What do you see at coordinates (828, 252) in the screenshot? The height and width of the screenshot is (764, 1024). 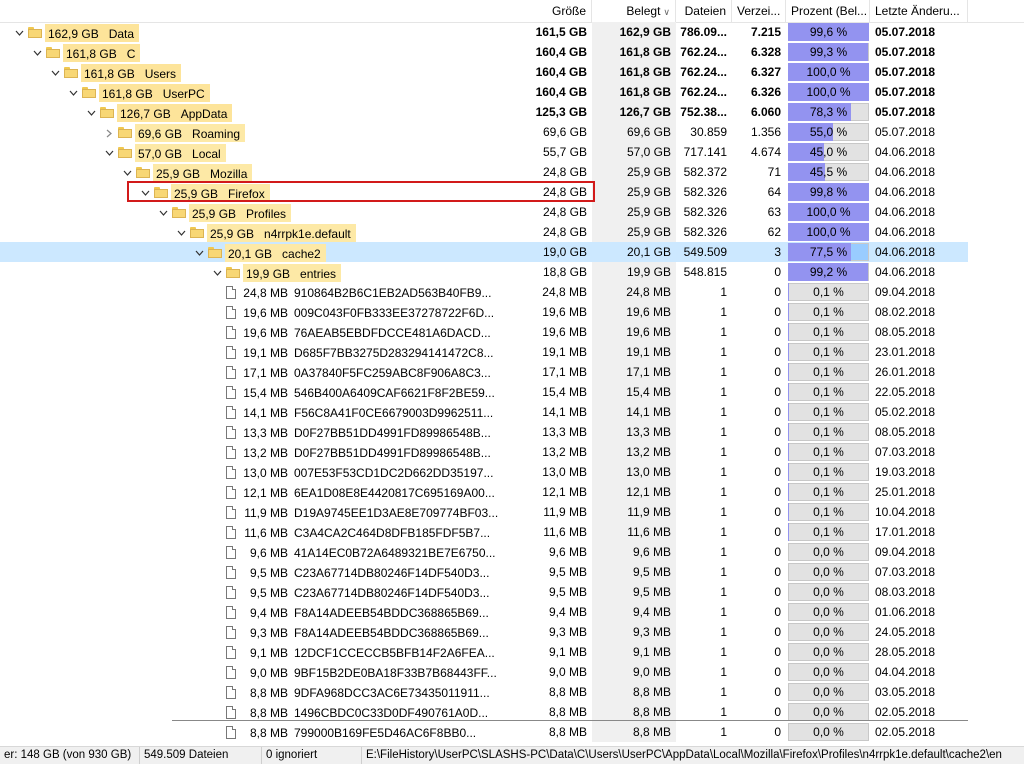 I see `percent-label: 77,5 %` at bounding box center [828, 252].